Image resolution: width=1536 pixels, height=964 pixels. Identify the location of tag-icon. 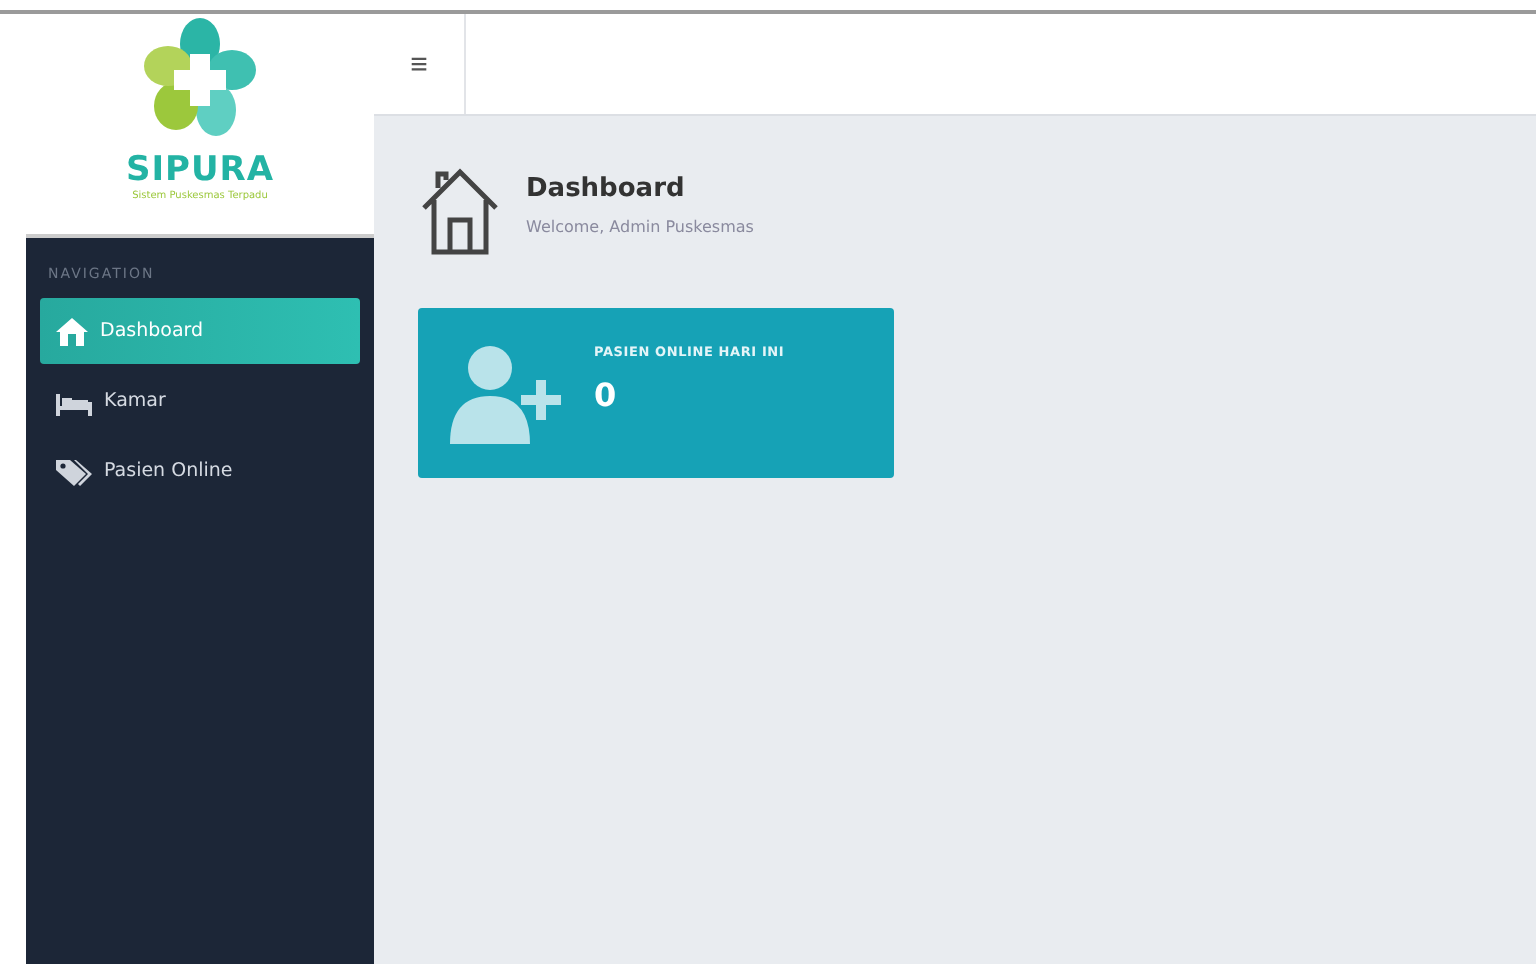
(74, 471).